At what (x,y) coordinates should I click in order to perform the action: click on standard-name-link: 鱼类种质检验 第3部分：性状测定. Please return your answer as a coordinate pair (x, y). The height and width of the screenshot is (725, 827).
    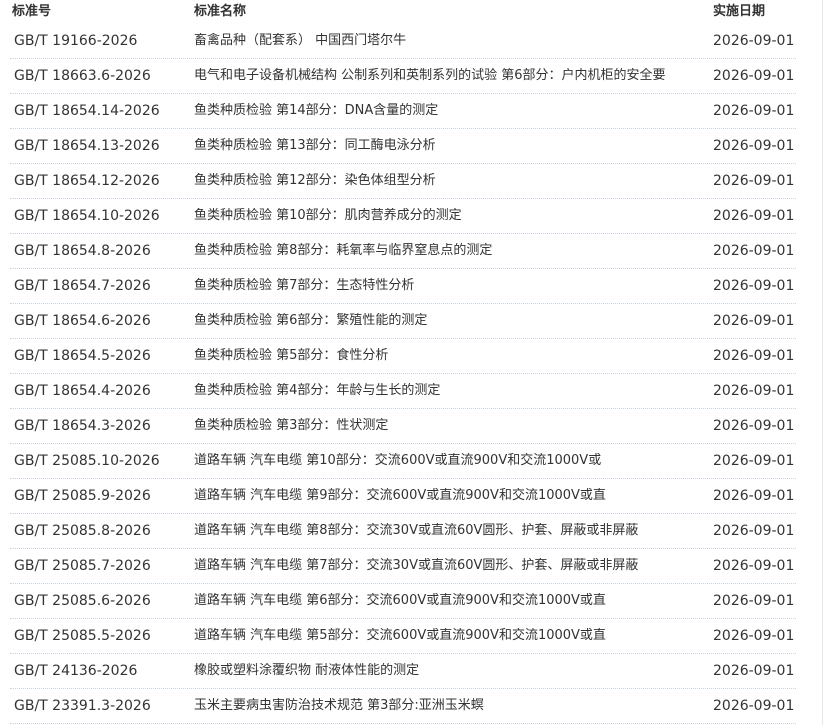
    Looking at the image, I should click on (450, 426).